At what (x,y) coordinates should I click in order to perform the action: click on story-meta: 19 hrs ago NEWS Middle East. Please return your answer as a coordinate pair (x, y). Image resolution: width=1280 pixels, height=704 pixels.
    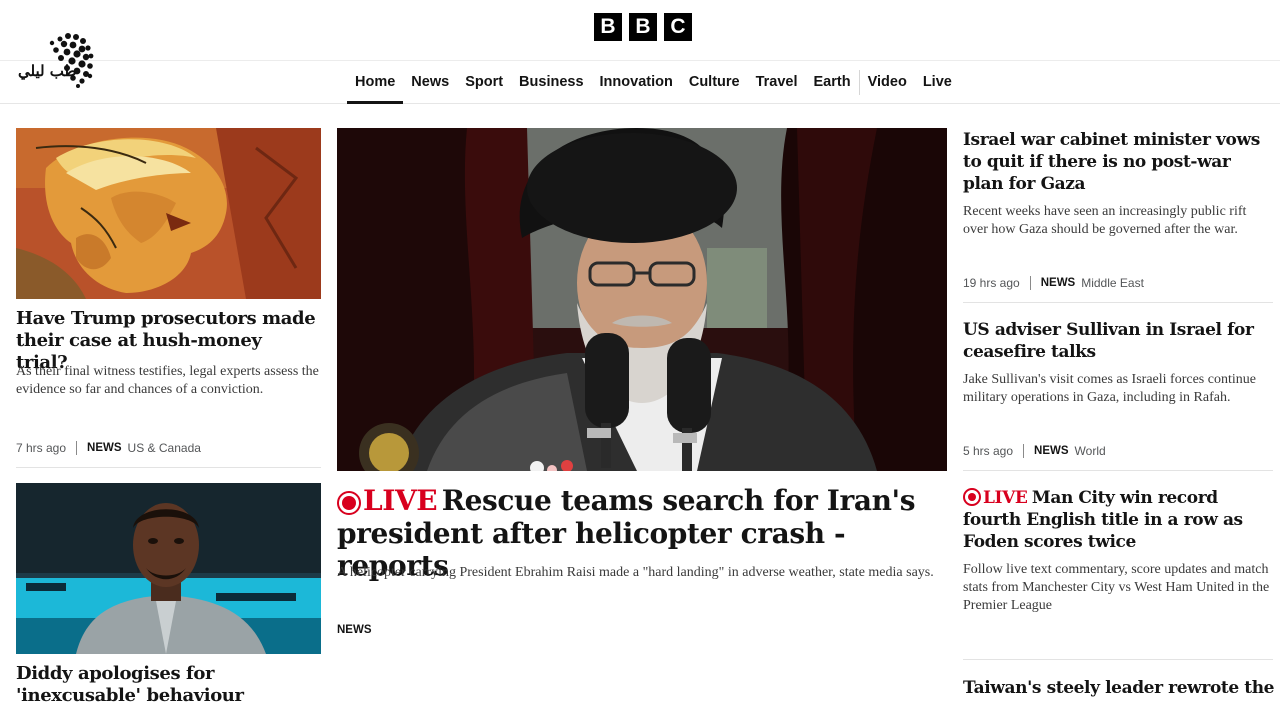
    Looking at the image, I should click on (1053, 283).